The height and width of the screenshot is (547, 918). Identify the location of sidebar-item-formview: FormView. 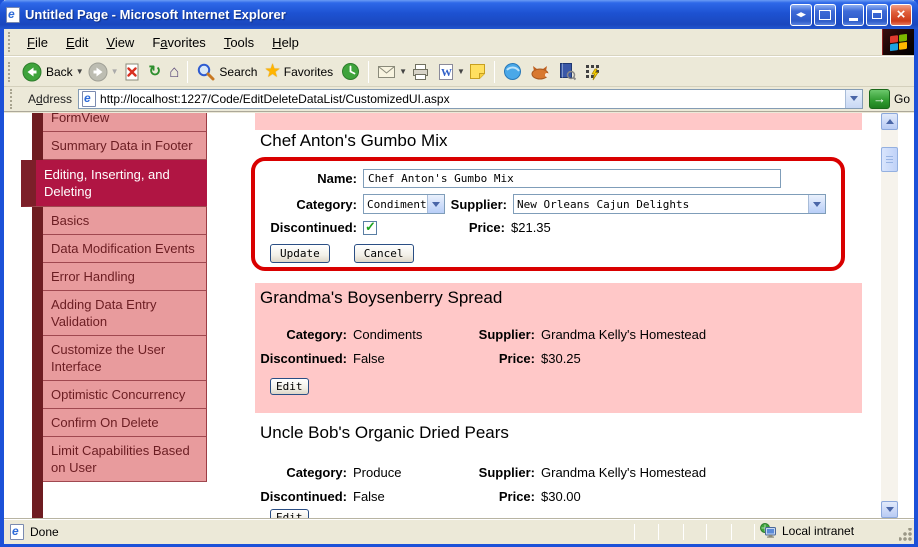
(125, 122).